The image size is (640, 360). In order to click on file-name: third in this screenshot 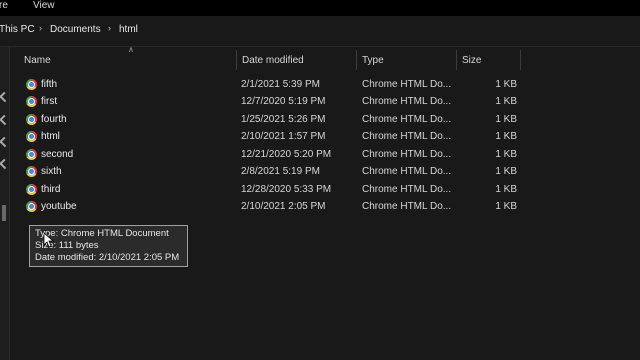, I will do `click(51, 189)`.